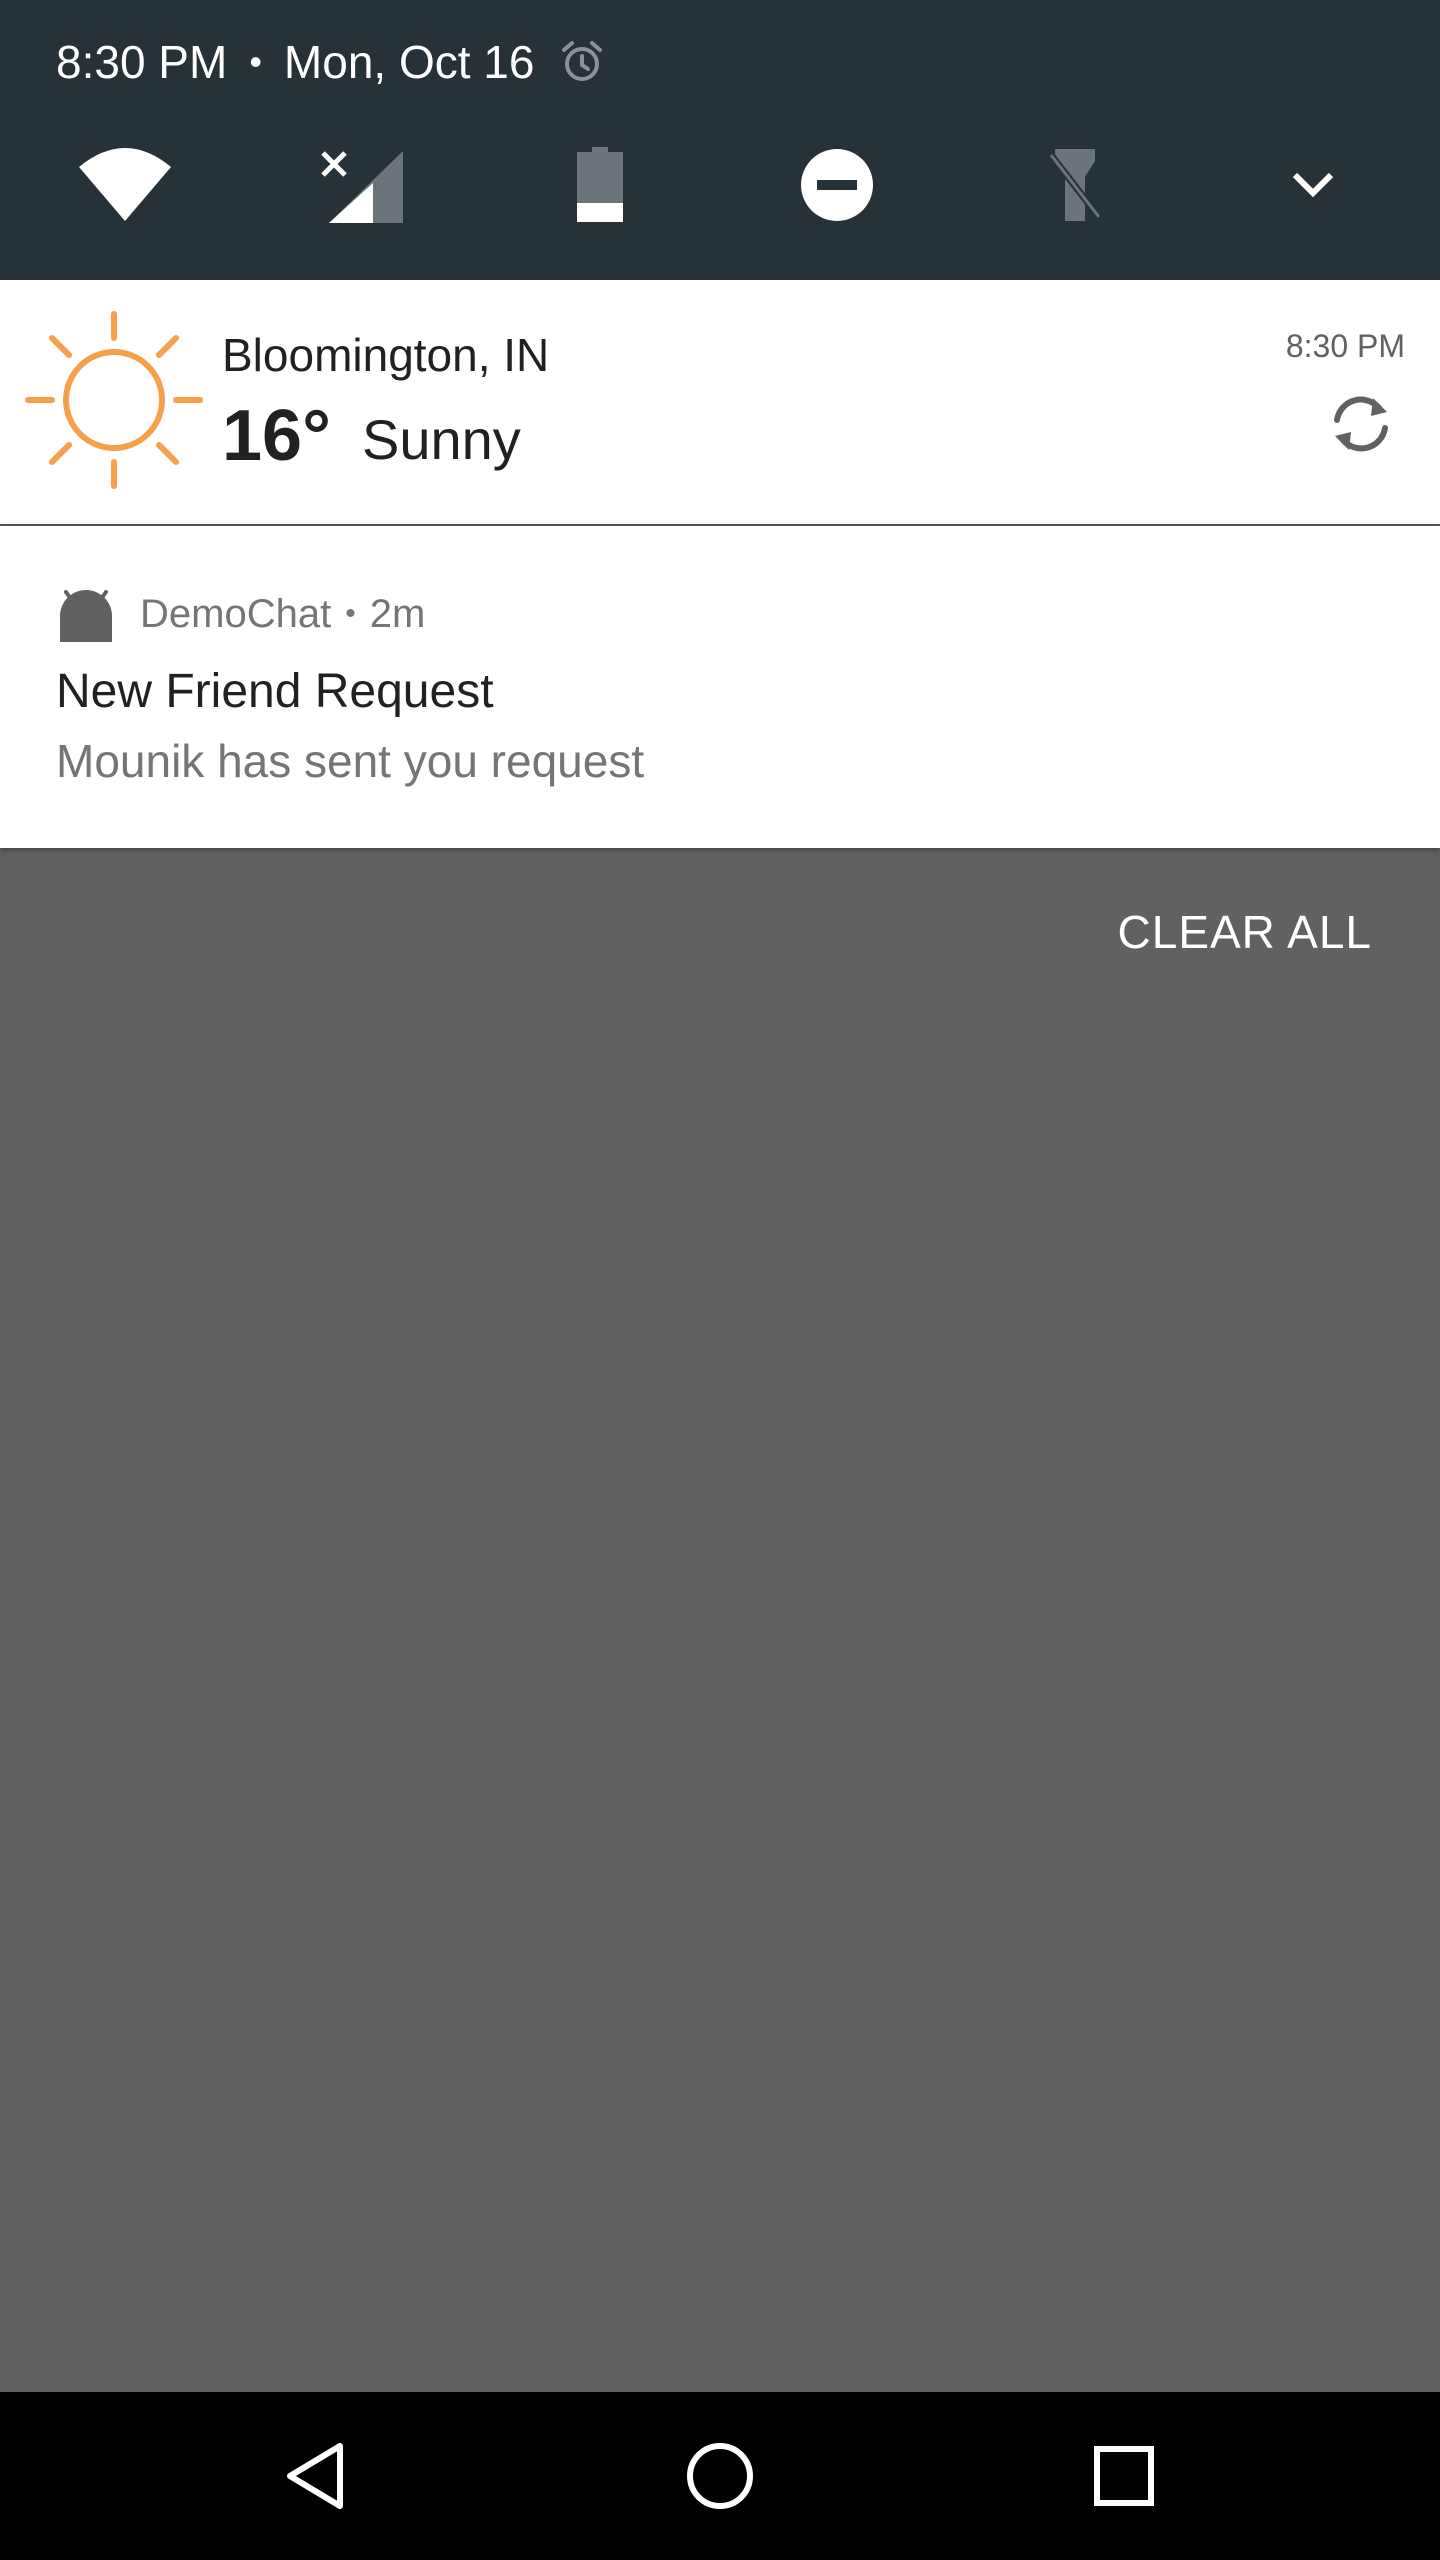 This screenshot has width=1440, height=2560. What do you see at coordinates (125, 185) in the screenshot?
I see `wifi-icon` at bounding box center [125, 185].